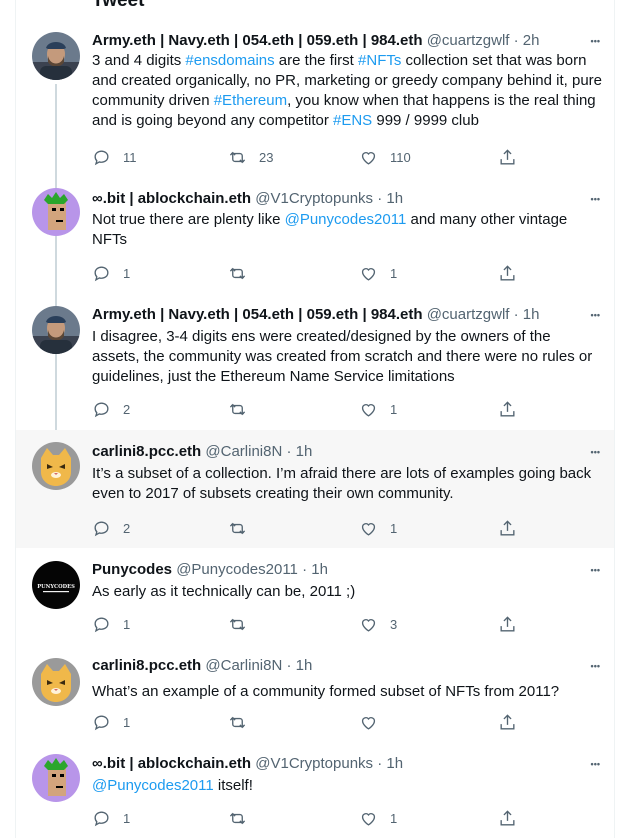 This screenshot has height=838, width=638. Describe the element at coordinates (188, 219) in the screenshot. I see `tweet-text-segment: Not true there are plenty like` at that location.